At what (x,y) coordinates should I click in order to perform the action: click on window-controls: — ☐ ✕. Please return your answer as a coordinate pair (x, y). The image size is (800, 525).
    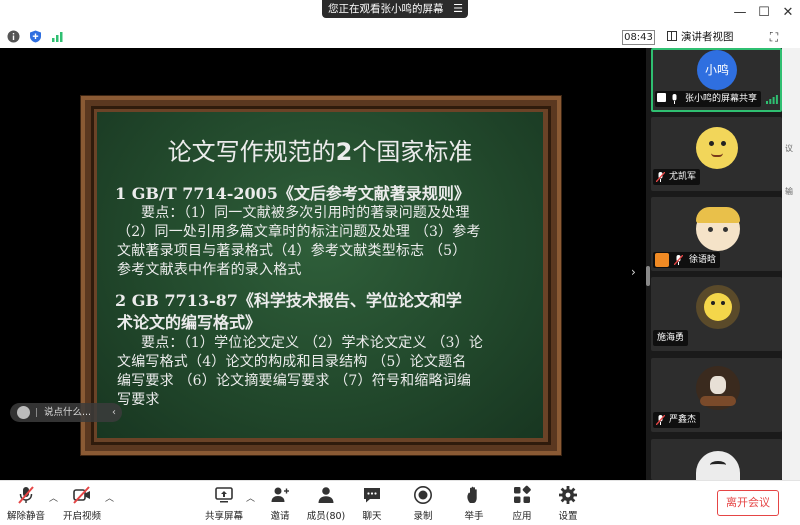
    Looking at the image, I should click on (764, 12).